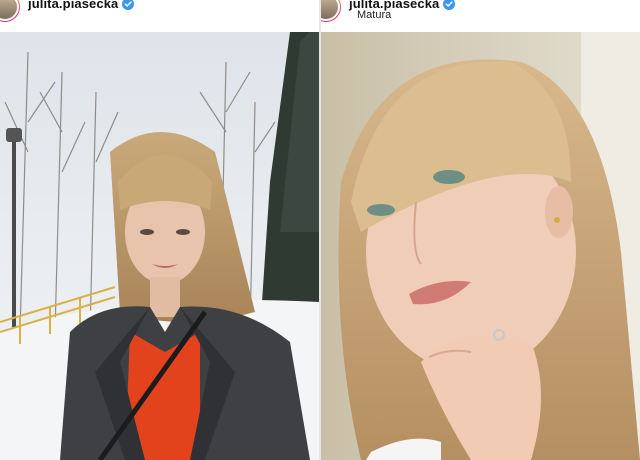  I want to click on username-link: julita.piasecka, so click(73, 5).